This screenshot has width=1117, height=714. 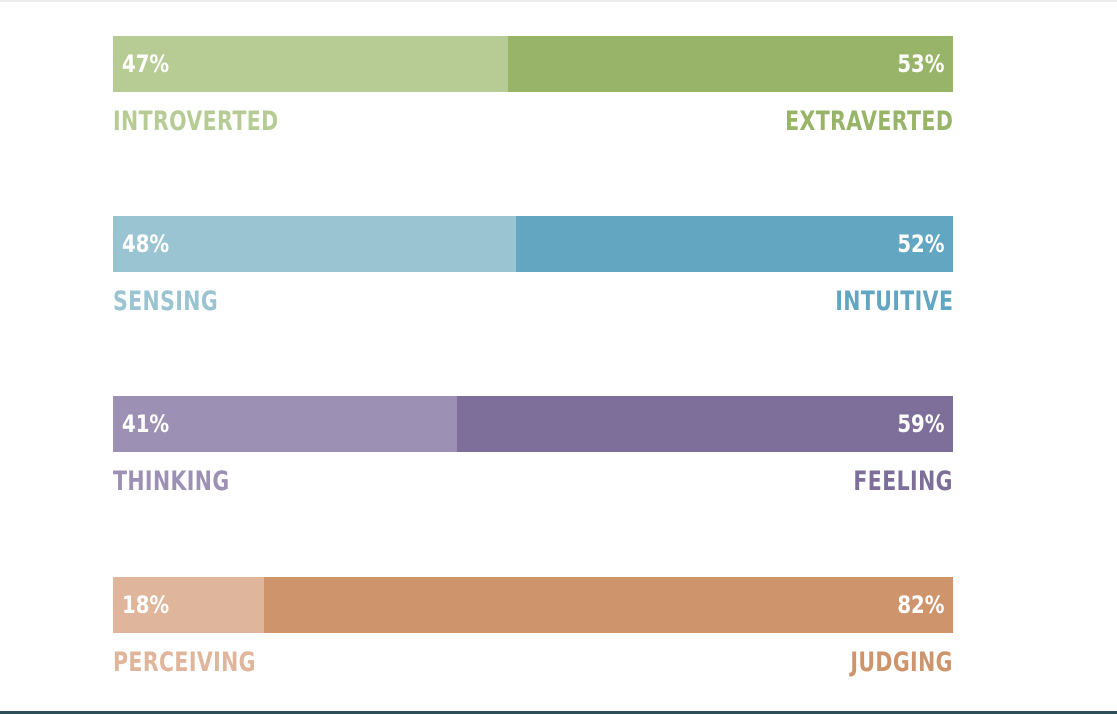 I want to click on percent-label-left-4: 18%, so click(x=146, y=605).